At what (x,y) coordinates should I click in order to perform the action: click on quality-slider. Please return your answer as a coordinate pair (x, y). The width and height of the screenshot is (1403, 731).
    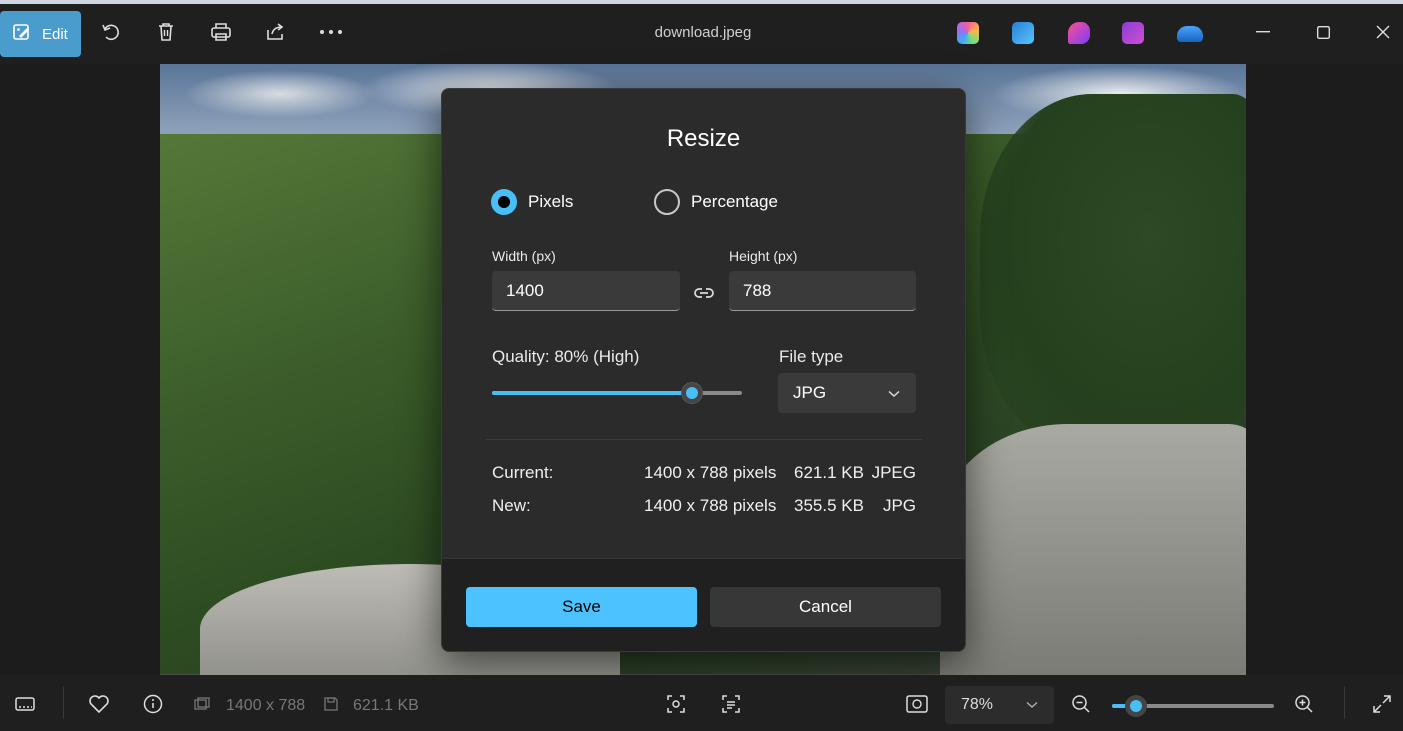
    Looking at the image, I should click on (617, 393).